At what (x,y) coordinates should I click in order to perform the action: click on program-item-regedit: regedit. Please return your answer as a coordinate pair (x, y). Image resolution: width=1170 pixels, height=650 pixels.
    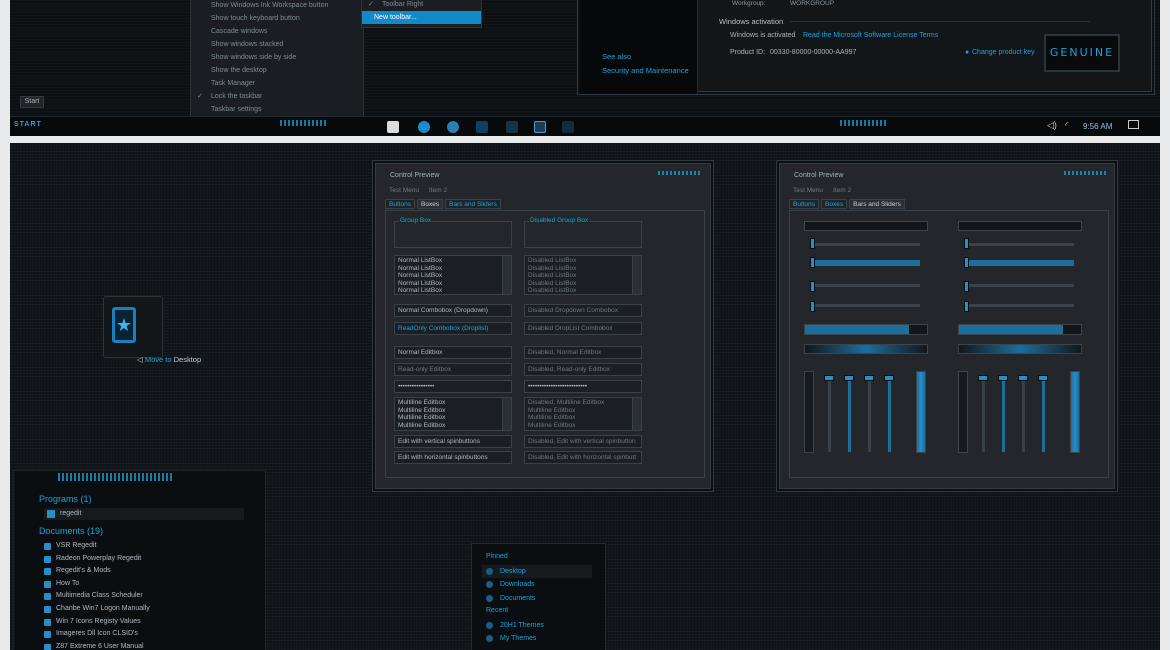
    Looking at the image, I should click on (144, 514).